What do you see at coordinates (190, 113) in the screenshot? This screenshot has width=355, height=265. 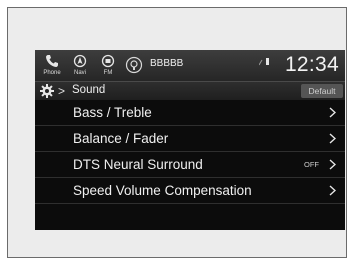 I see `menu-item-bass-treble: Bass / Treble` at bounding box center [190, 113].